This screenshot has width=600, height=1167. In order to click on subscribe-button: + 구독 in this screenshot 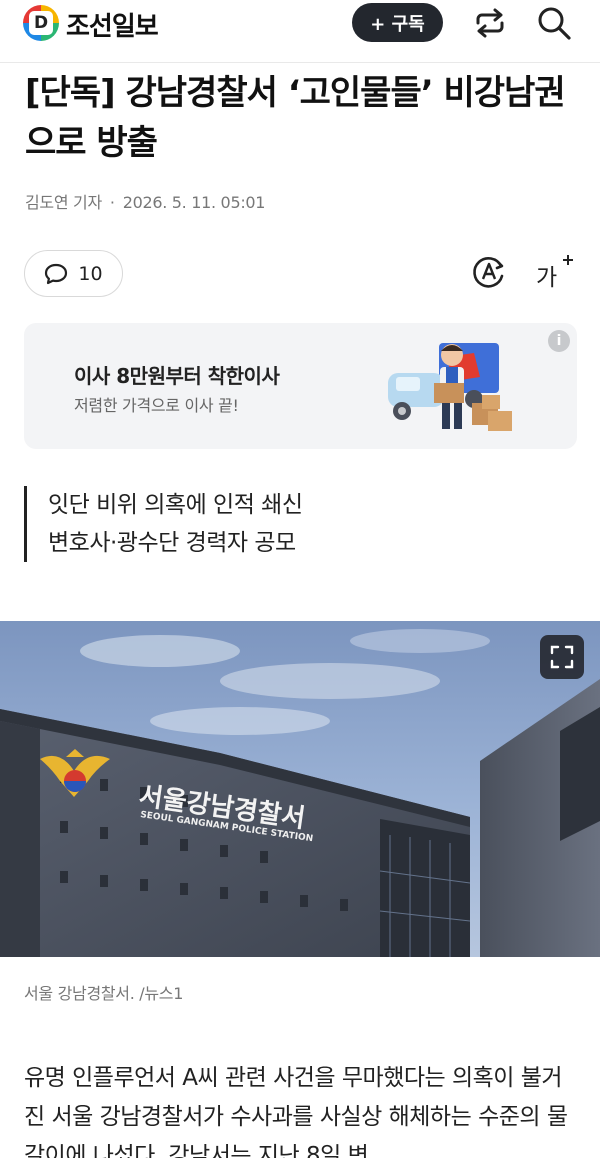, I will do `click(397, 22)`.